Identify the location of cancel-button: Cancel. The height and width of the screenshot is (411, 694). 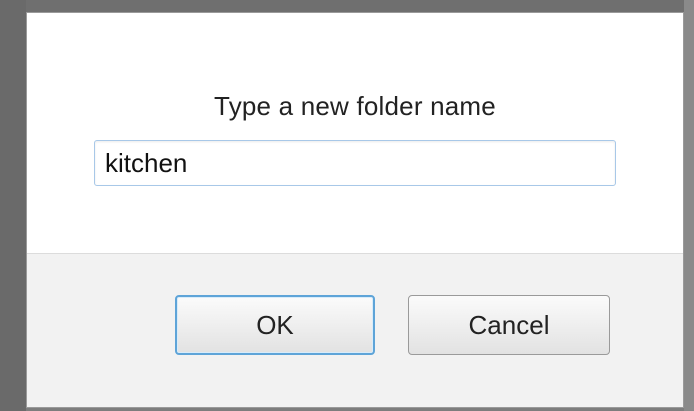
(509, 325).